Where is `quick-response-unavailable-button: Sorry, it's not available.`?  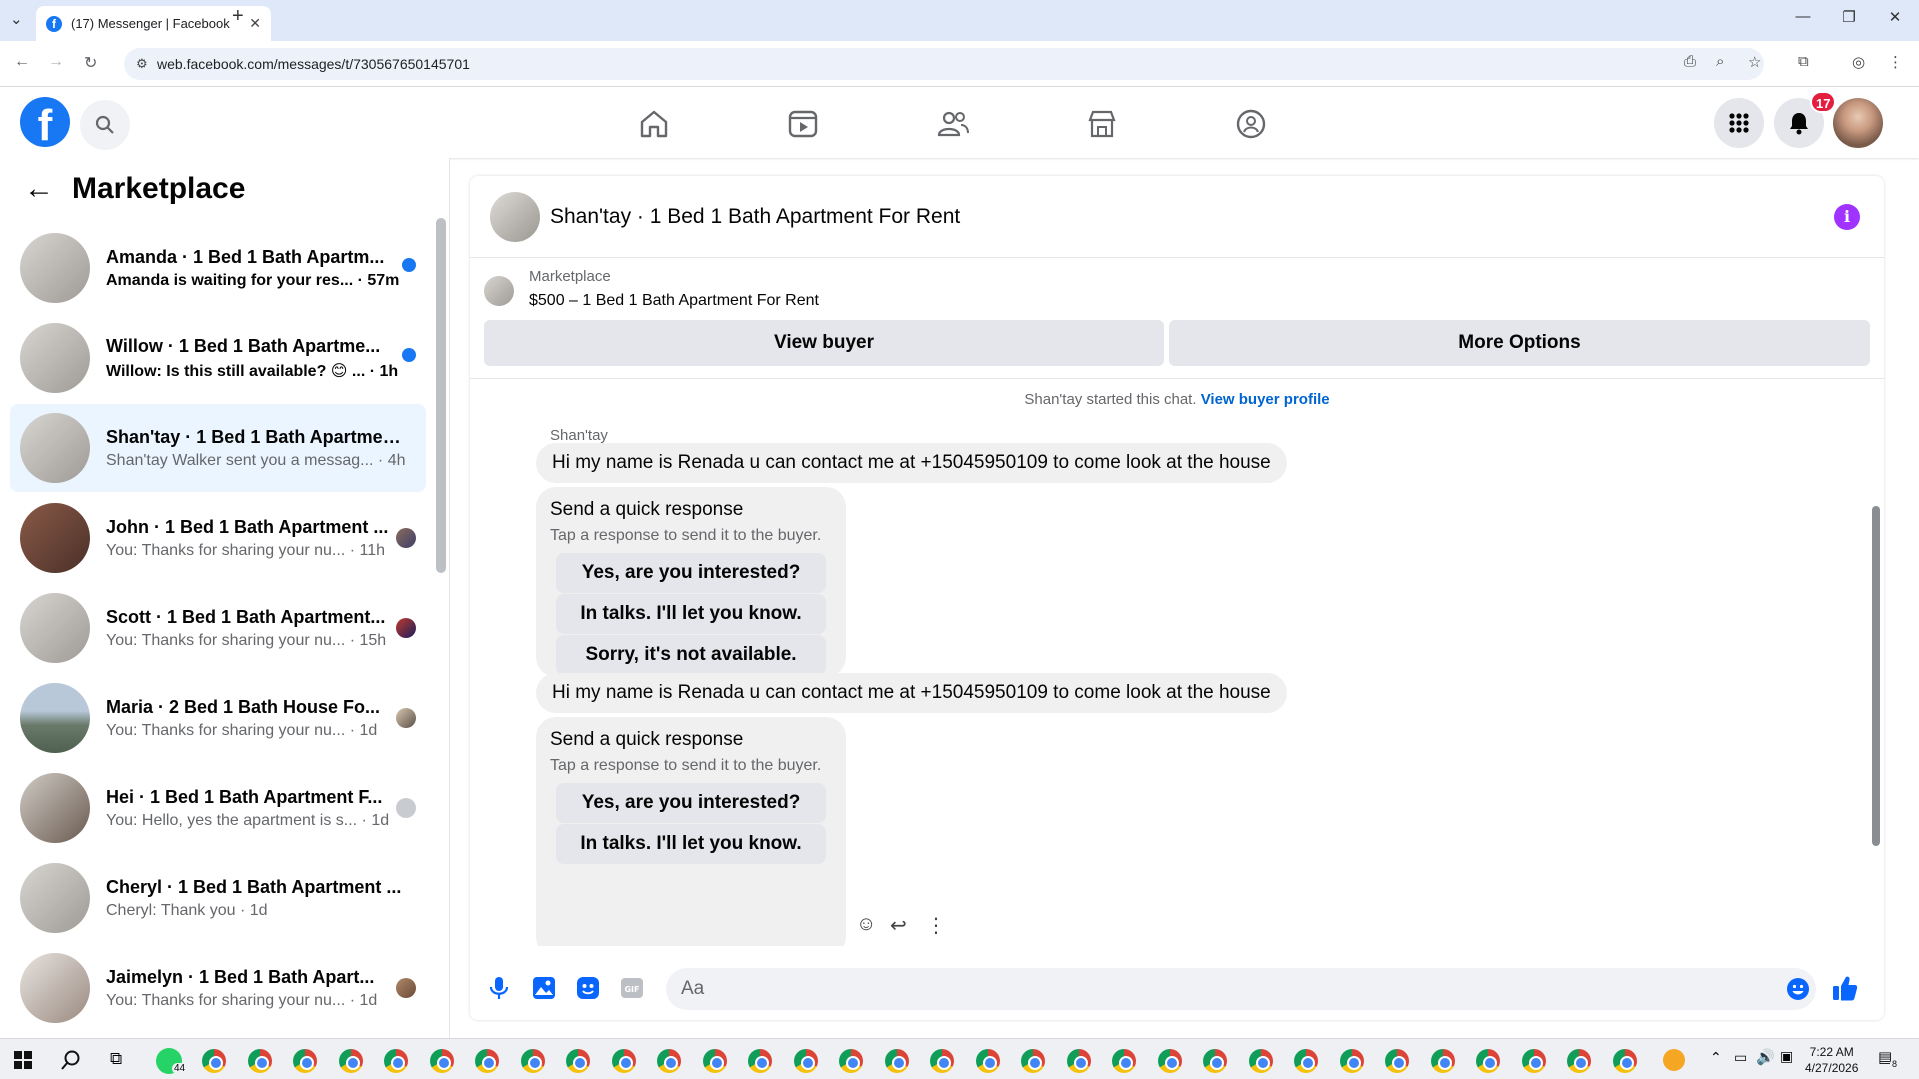 quick-response-unavailable-button: Sorry, it's not available. is located at coordinates (691, 655).